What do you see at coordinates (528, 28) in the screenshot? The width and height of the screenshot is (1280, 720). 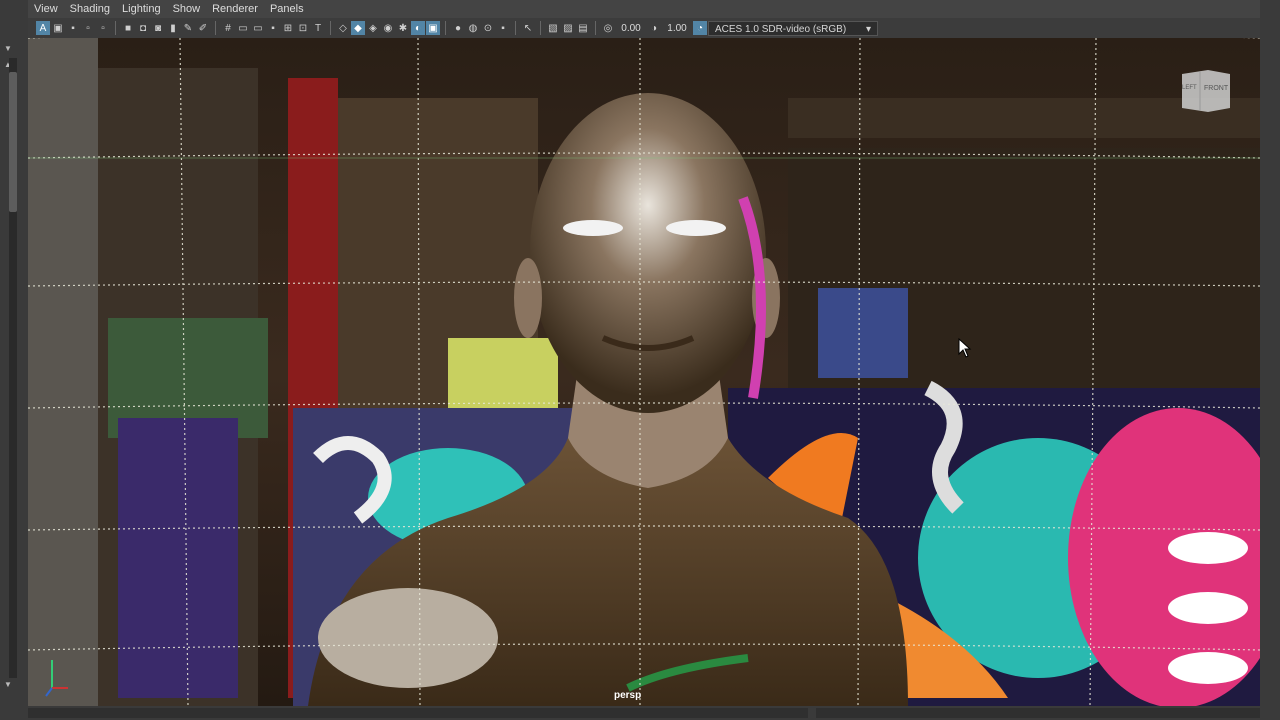 I see `select-tool-icon: ↖` at bounding box center [528, 28].